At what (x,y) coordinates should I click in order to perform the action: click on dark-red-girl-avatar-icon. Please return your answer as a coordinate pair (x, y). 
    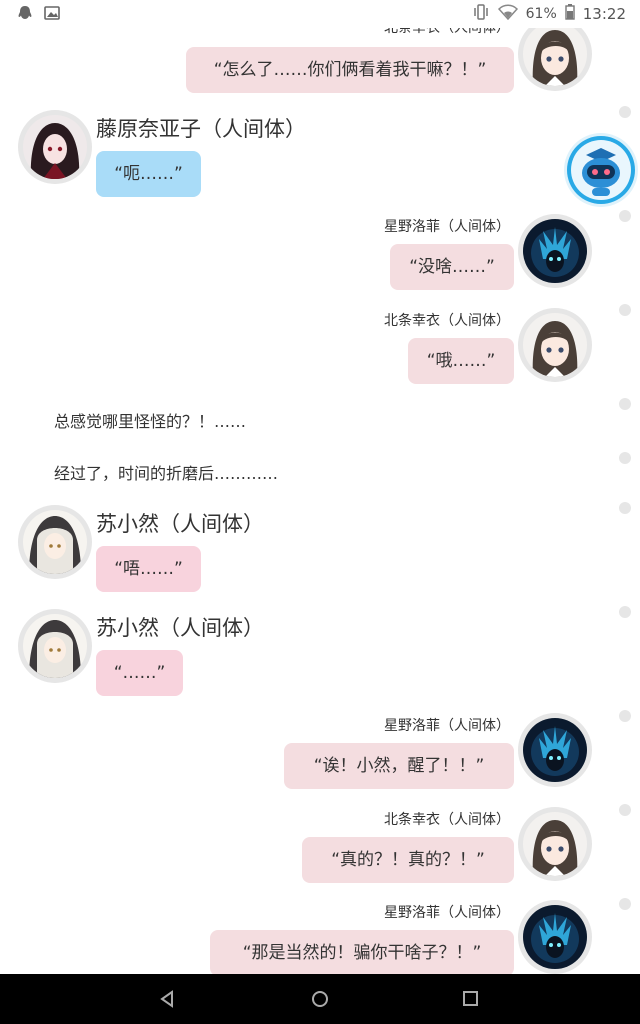
    Looking at the image, I should click on (55, 147).